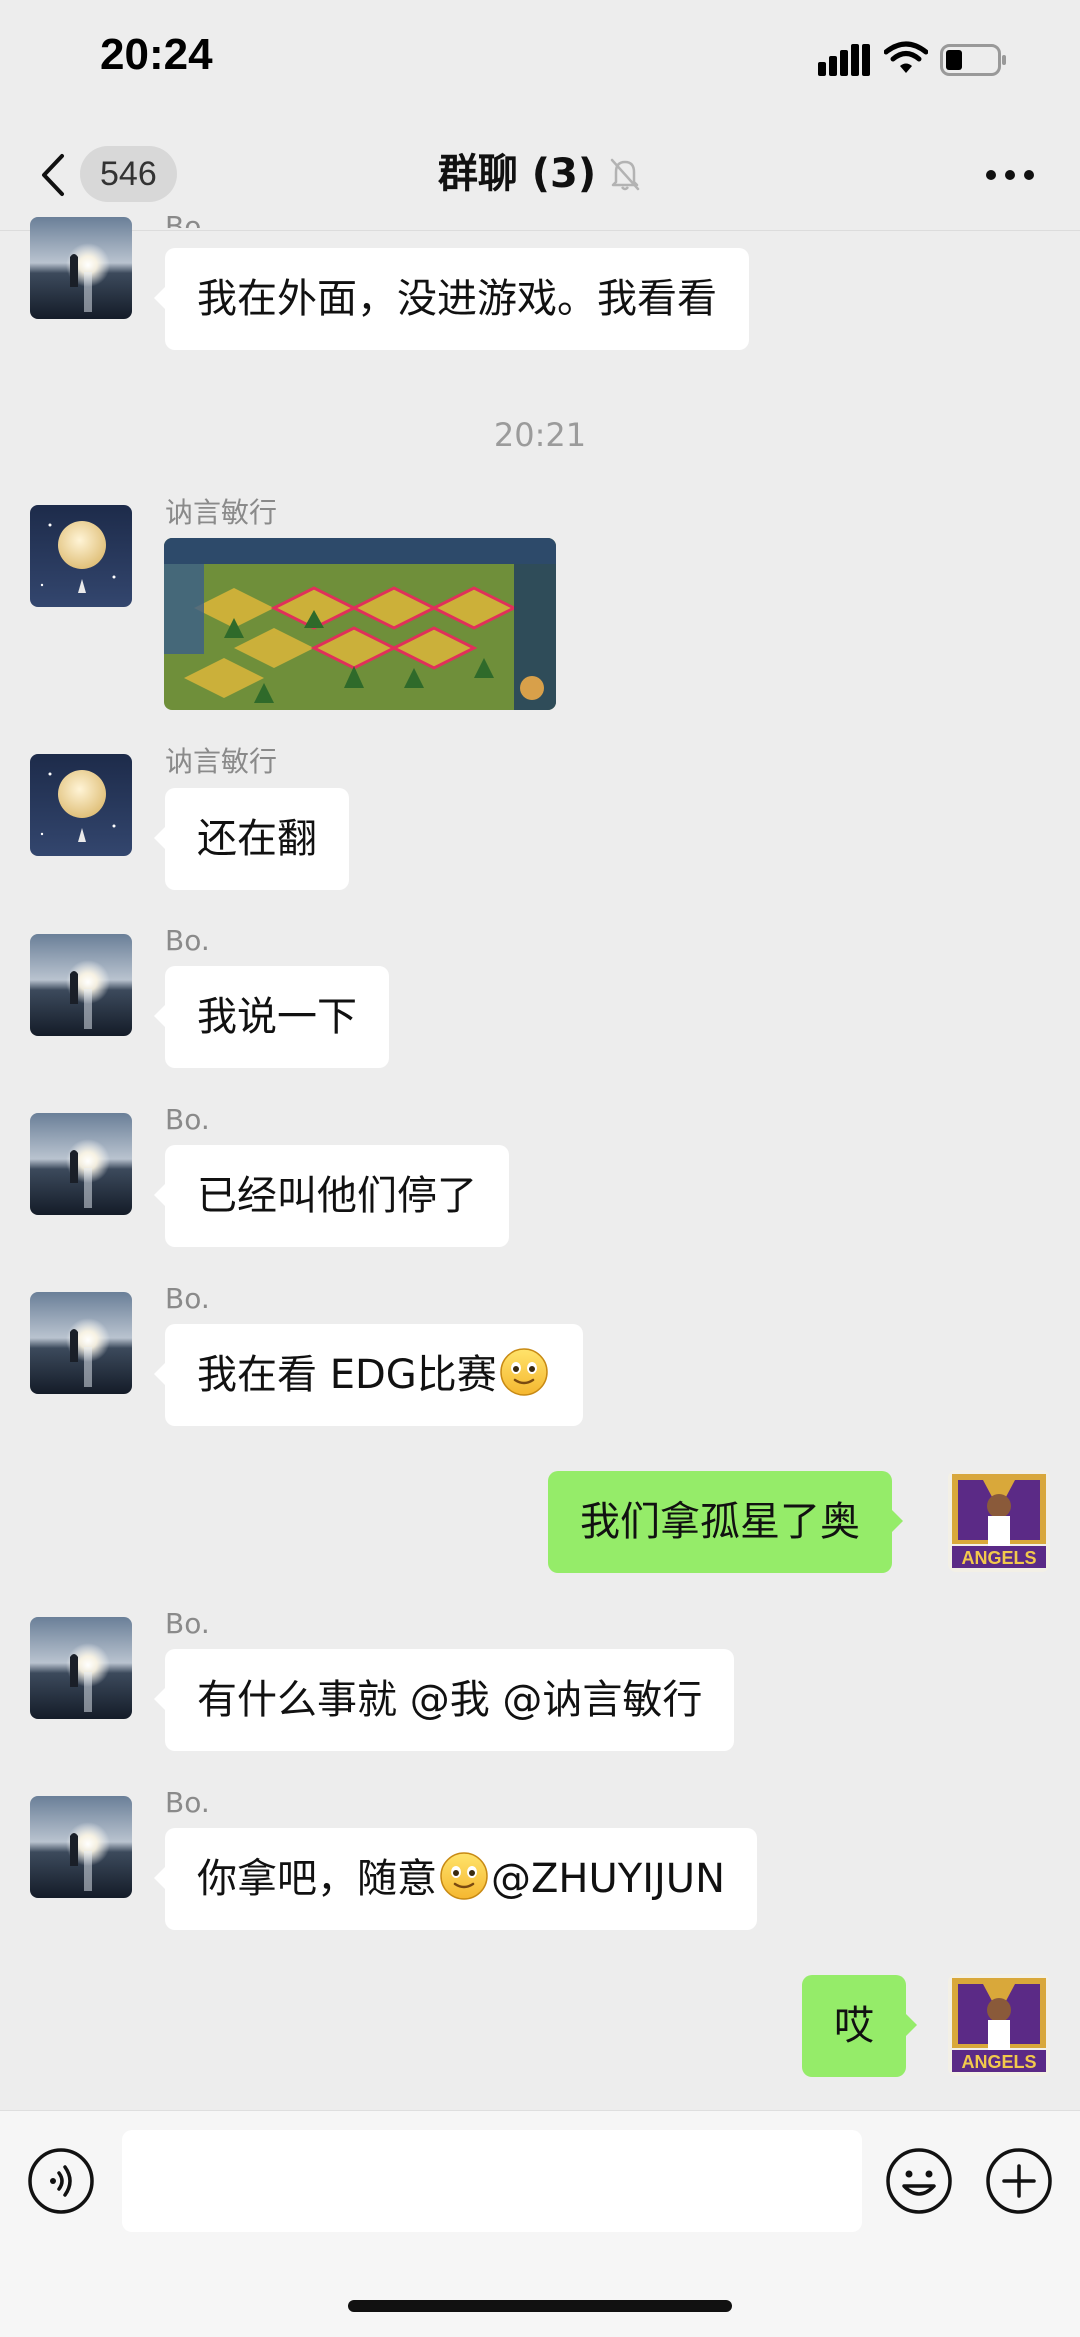  I want to click on message-bubble: 我说一下, so click(271, 1017).